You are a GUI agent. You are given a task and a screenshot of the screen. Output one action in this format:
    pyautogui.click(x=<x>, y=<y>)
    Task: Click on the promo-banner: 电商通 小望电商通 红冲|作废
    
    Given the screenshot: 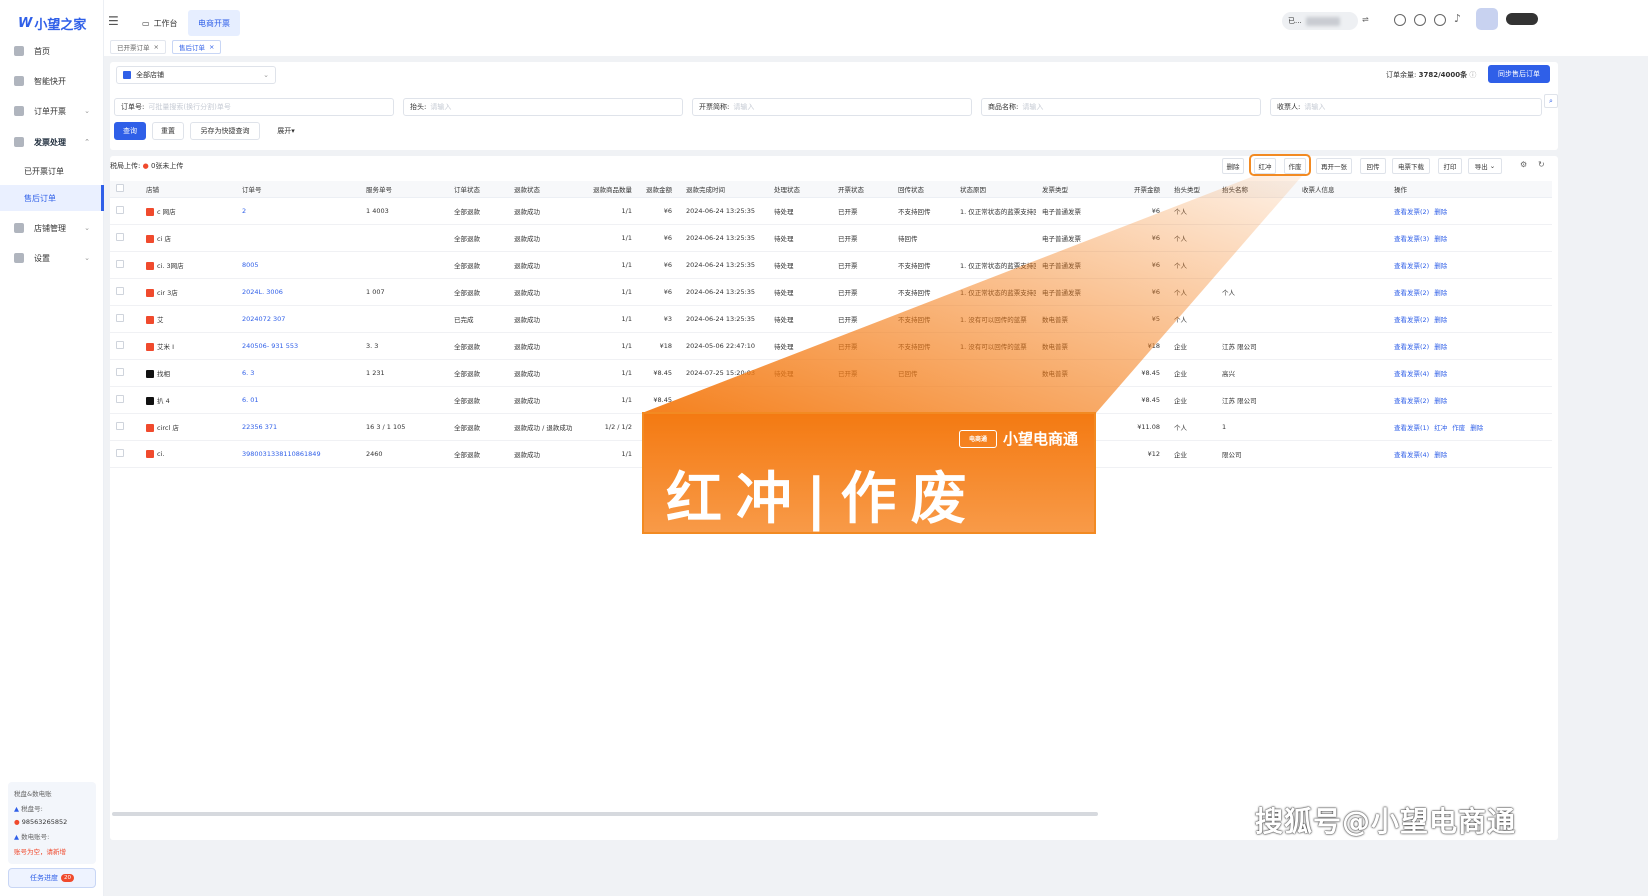 What is the action you would take?
    pyautogui.click(x=869, y=473)
    